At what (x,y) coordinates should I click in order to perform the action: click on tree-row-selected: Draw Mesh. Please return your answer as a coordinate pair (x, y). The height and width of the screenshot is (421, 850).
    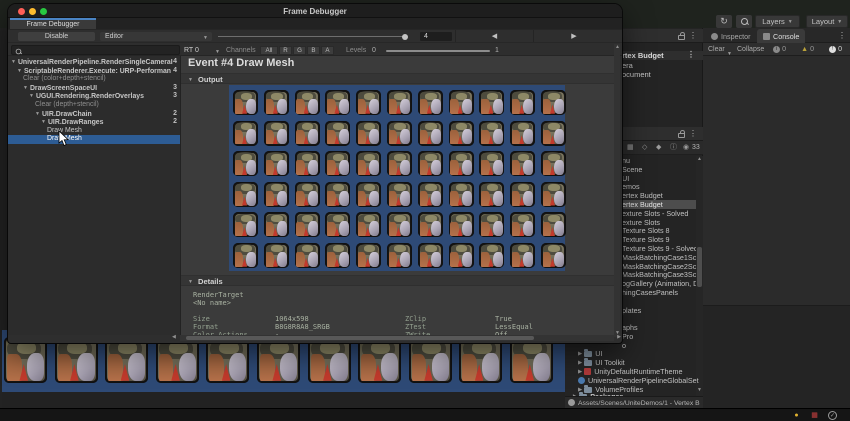
    Looking at the image, I should click on (94, 139).